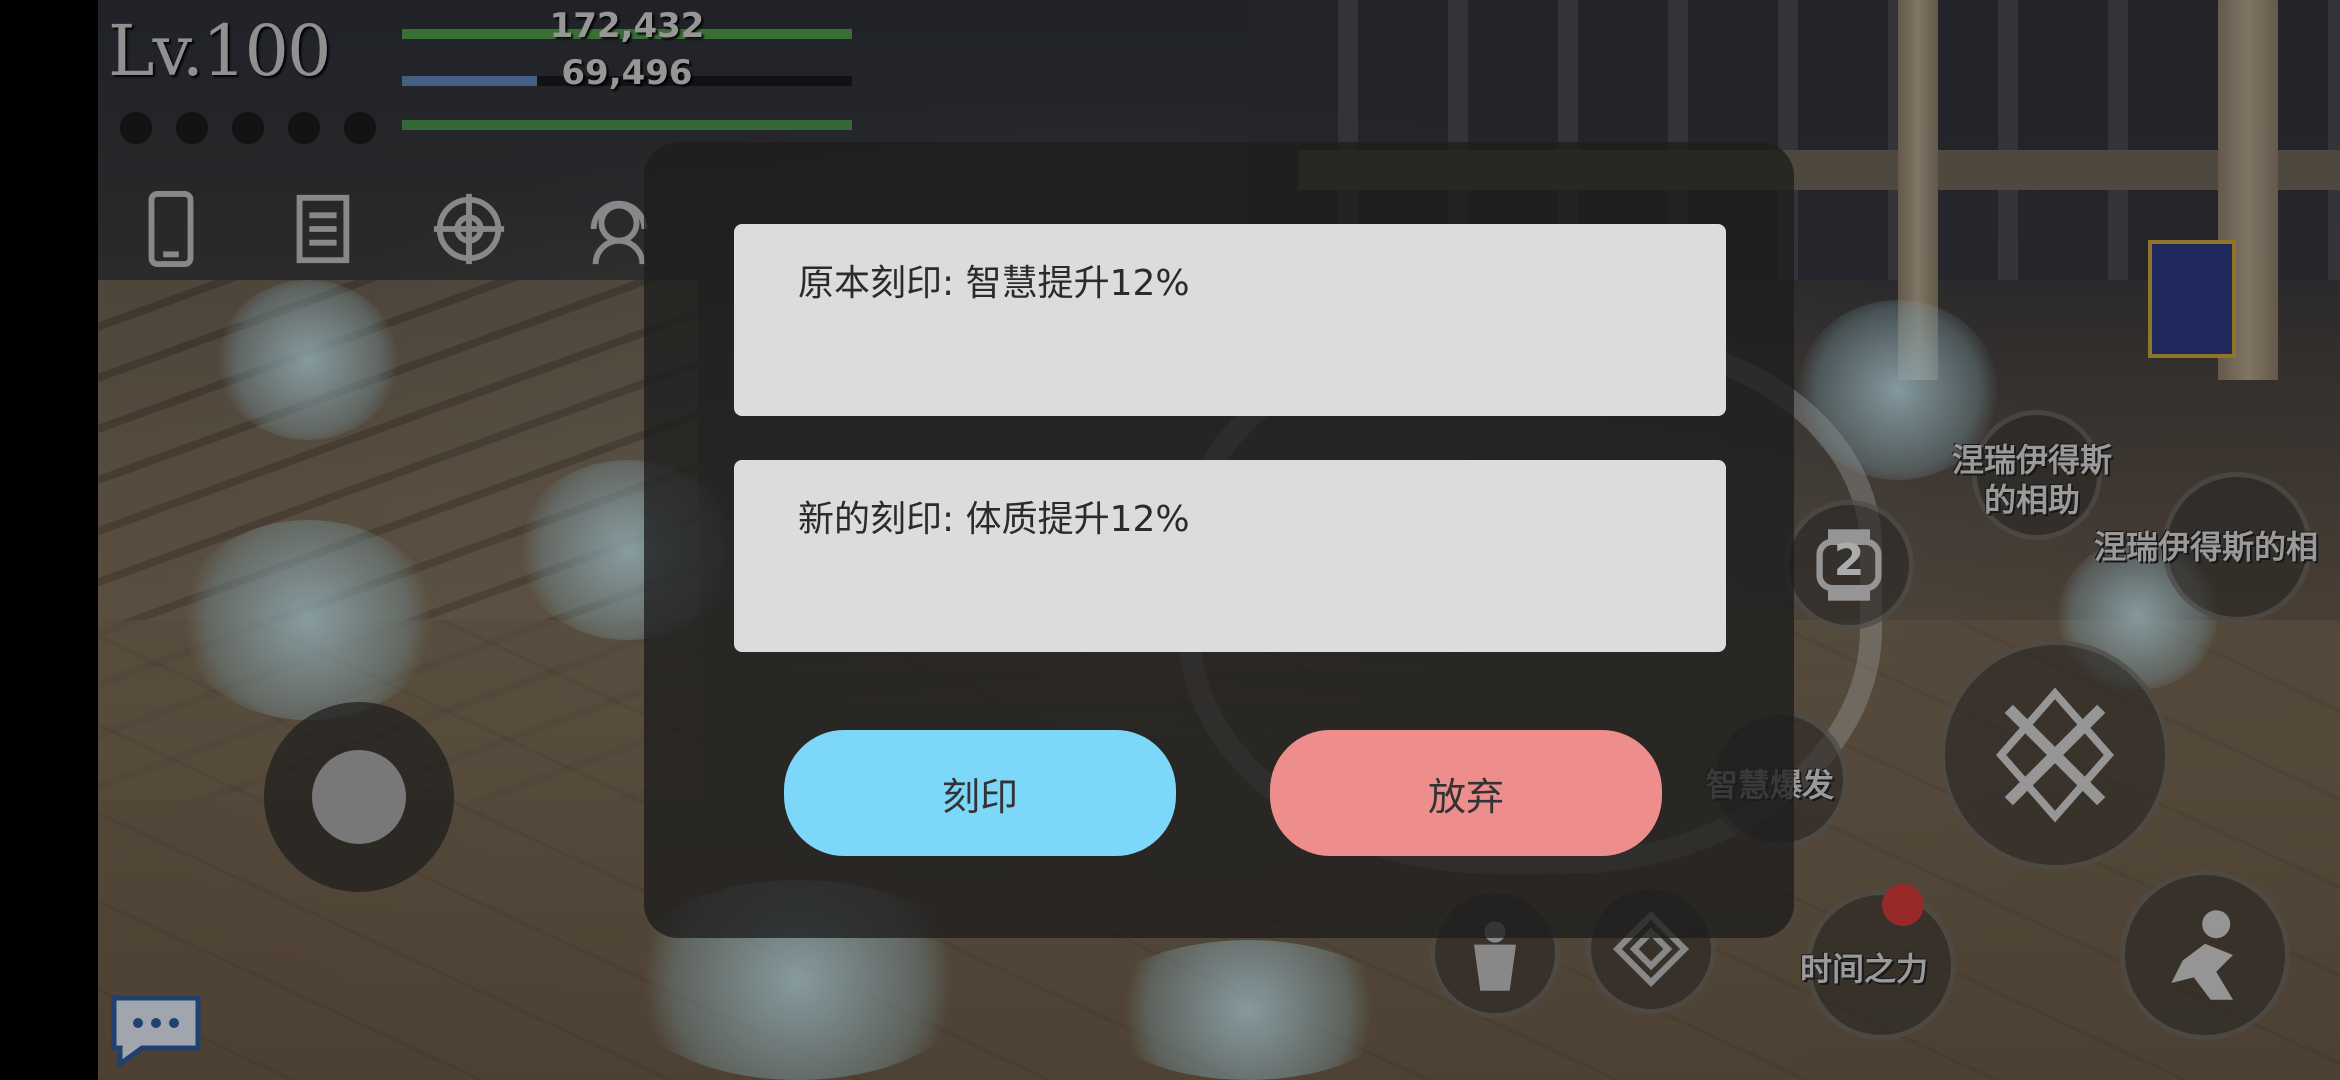  Describe the element at coordinates (994, 283) in the screenshot. I see `original-imprint-text: 原本刻印: 智慧提升12%` at that location.